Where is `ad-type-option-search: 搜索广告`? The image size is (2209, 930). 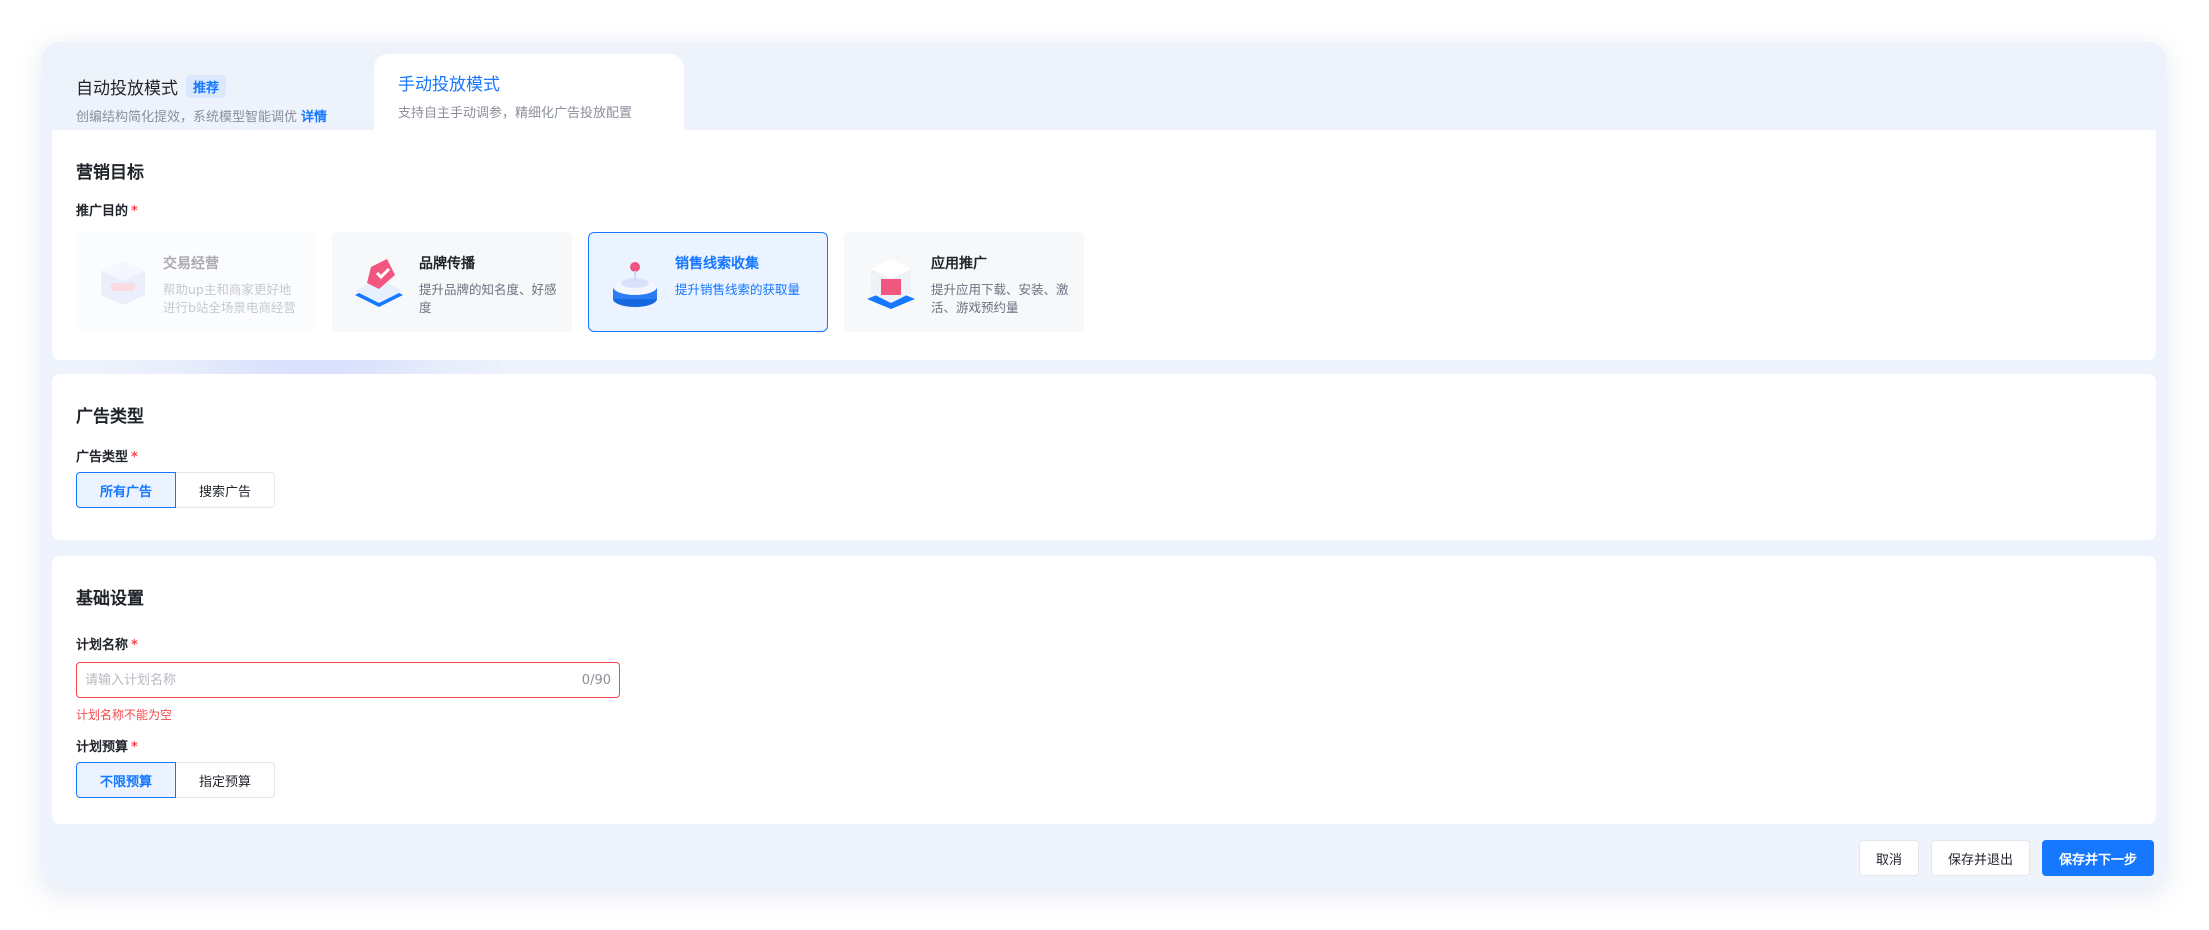 ad-type-option-search: 搜索广告 is located at coordinates (225, 490).